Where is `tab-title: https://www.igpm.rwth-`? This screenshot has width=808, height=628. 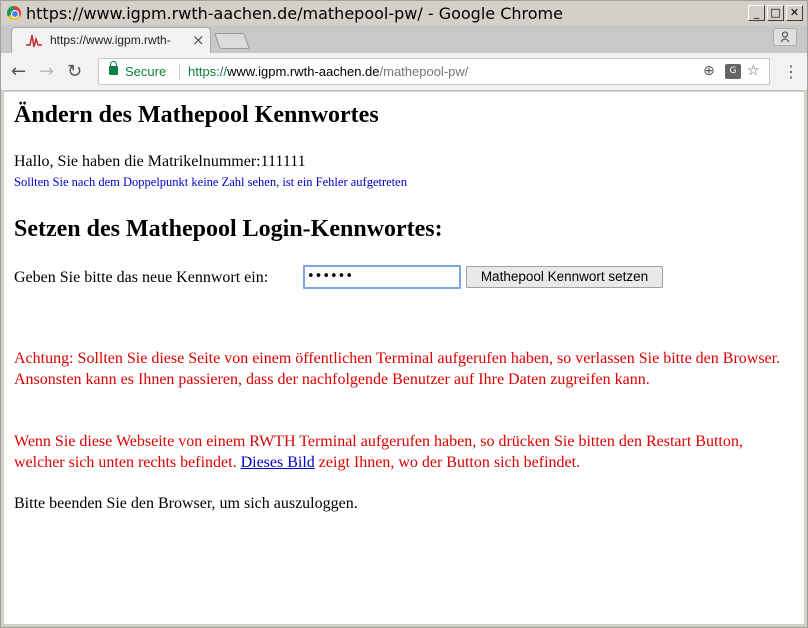
tab-title: https://www.igpm.rwth- is located at coordinates (110, 40).